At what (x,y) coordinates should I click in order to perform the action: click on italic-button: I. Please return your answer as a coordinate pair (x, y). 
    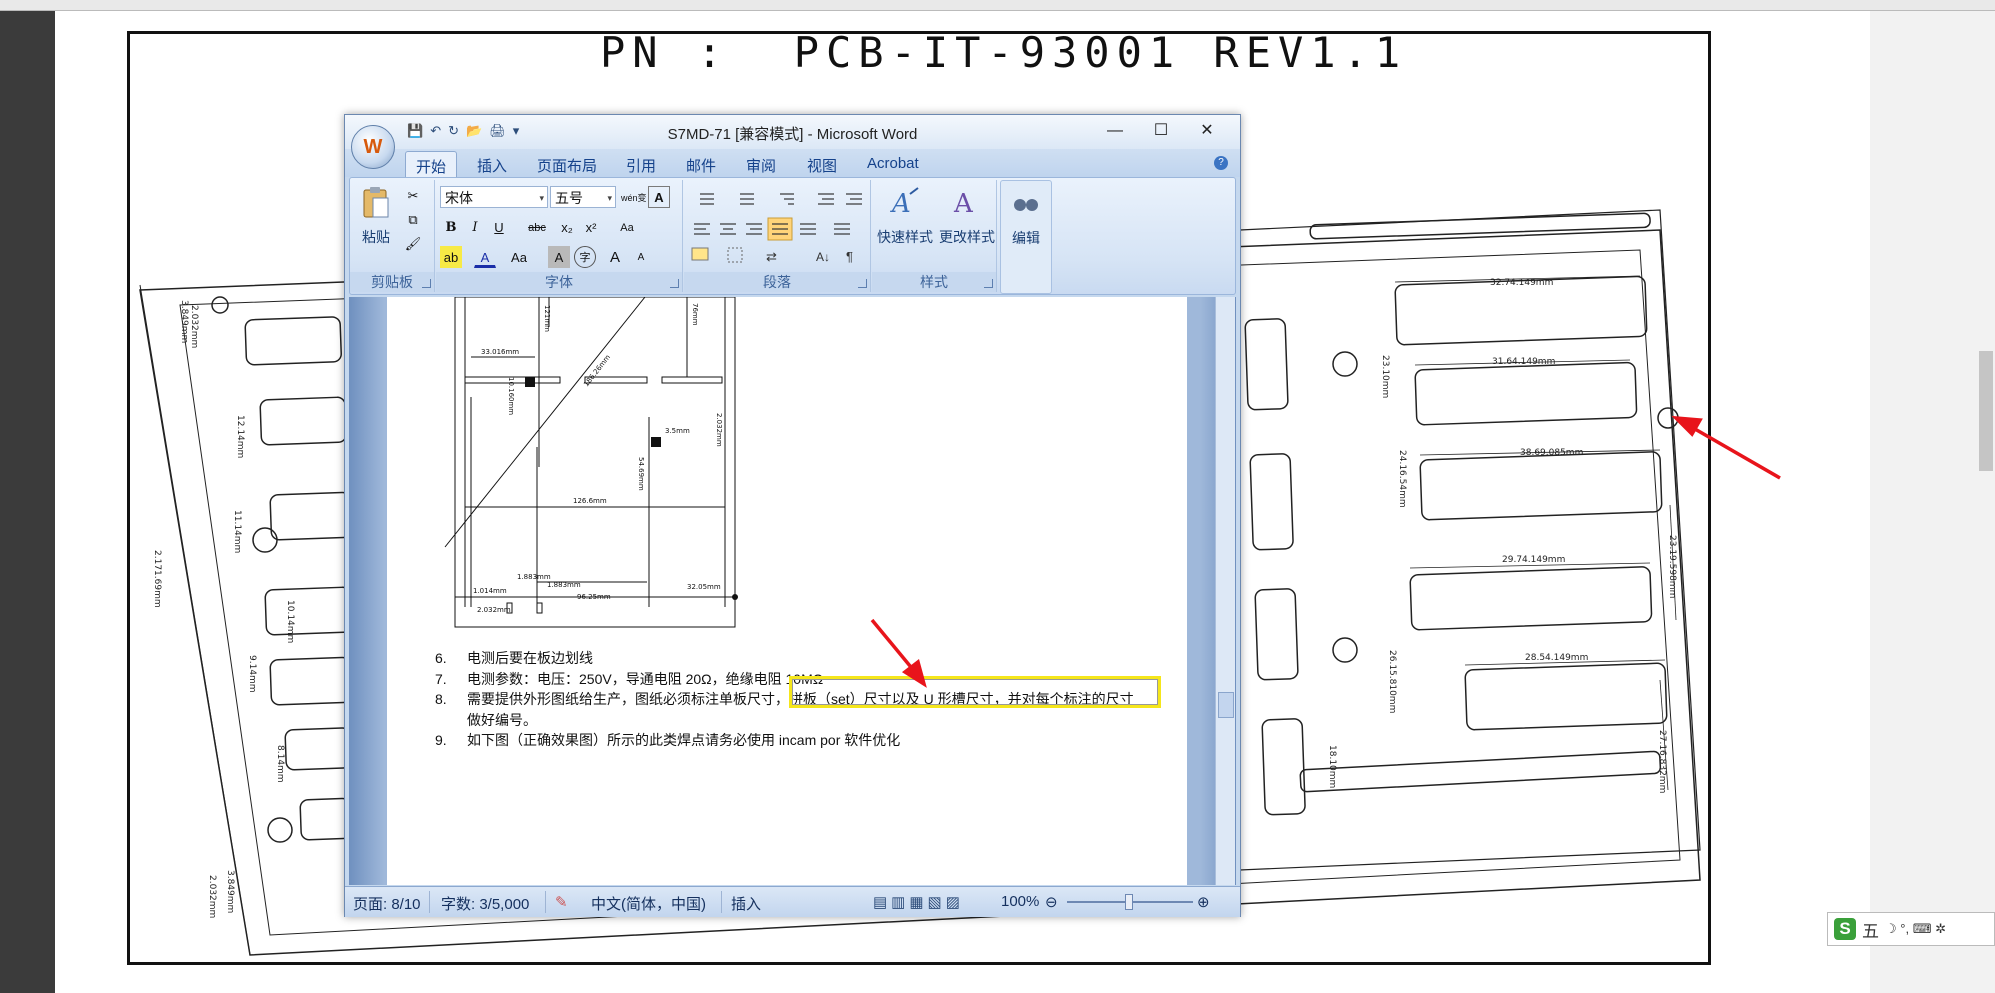
    Looking at the image, I should click on (475, 227).